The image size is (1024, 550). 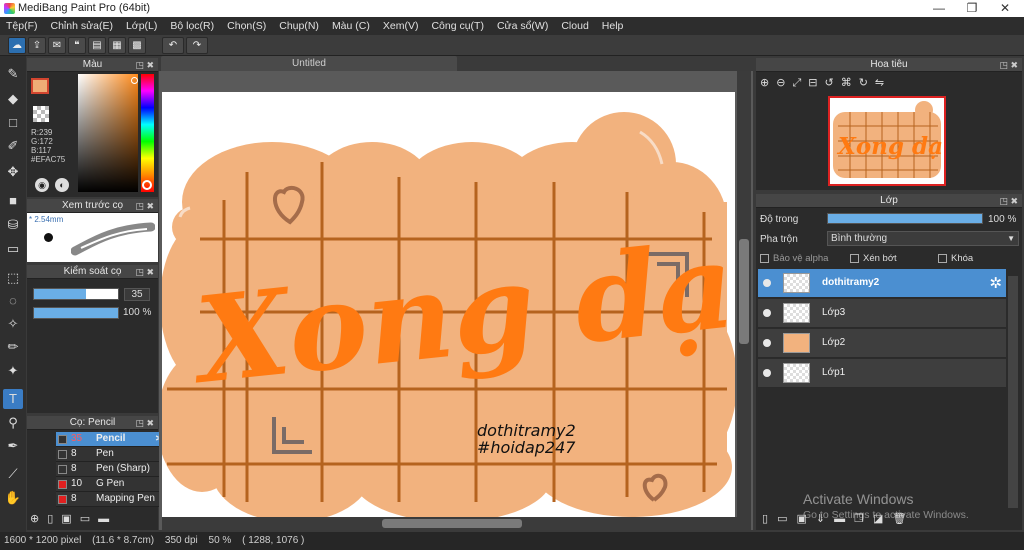 What do you see at coordinates (17, 45) in the screenshot?
I see `cloud-icon: ☁` at bounding box center [17, 45].